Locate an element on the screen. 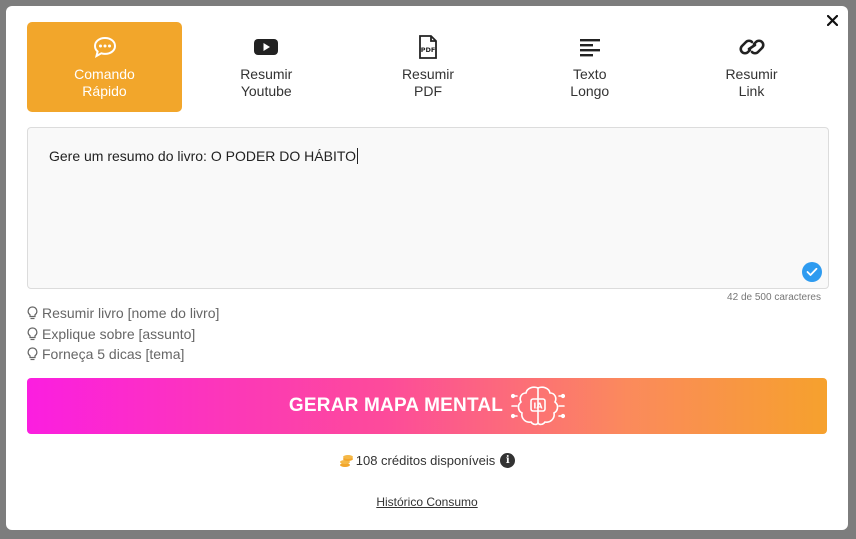 This screenshot has height=539, width=856. tab-label: Resumir PDF is located at coordinates (428, 82).